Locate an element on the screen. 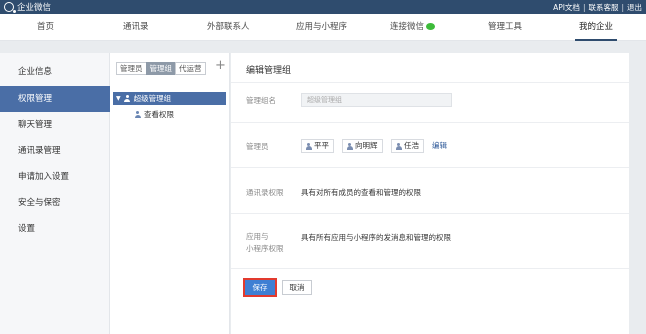  contacts-permission-text: 具有对所有成员的查看和管理的权限 is located at coordinates (361, 192).